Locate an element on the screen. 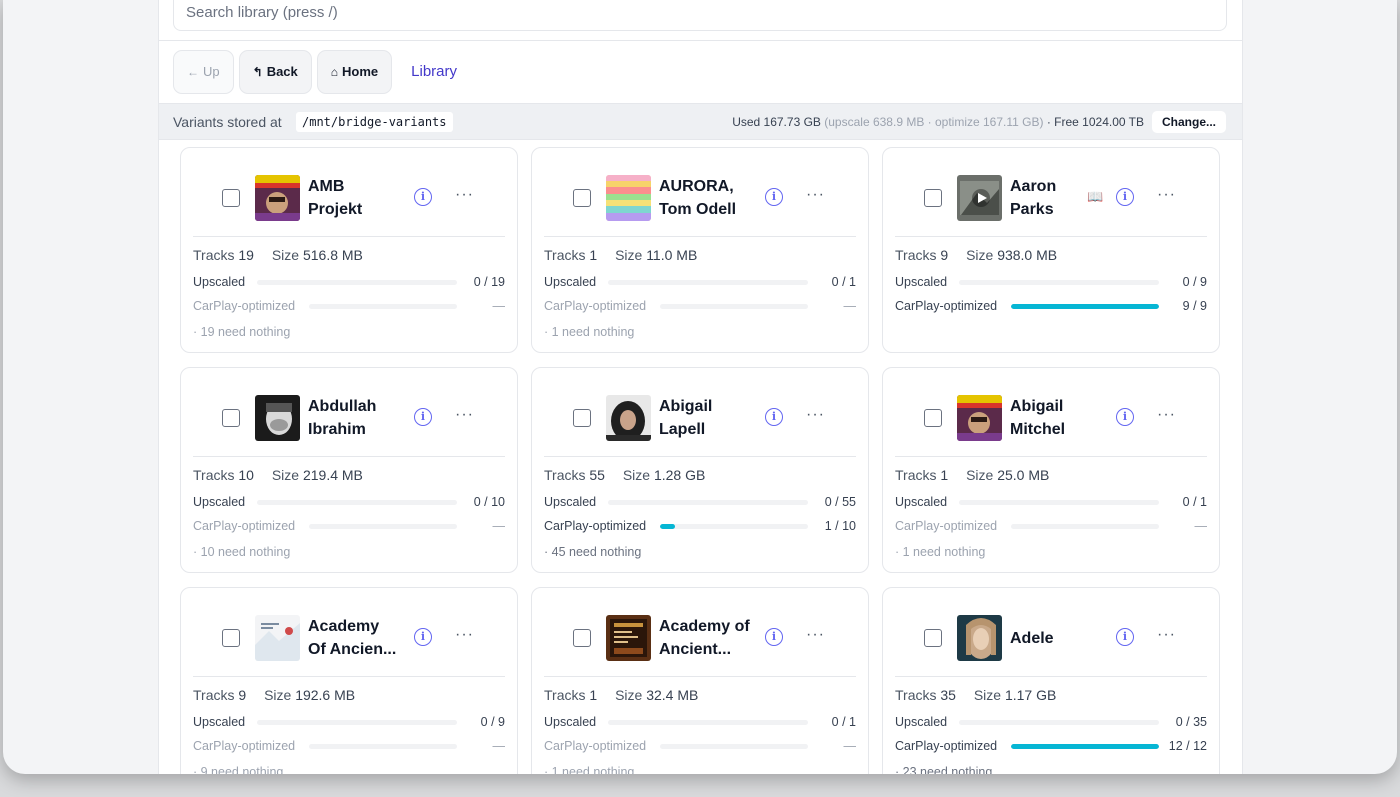 The width and height of the screenshot is (1400, 797). artist-name: AURORA, Tom Odell is located at coordinates (708, 198).